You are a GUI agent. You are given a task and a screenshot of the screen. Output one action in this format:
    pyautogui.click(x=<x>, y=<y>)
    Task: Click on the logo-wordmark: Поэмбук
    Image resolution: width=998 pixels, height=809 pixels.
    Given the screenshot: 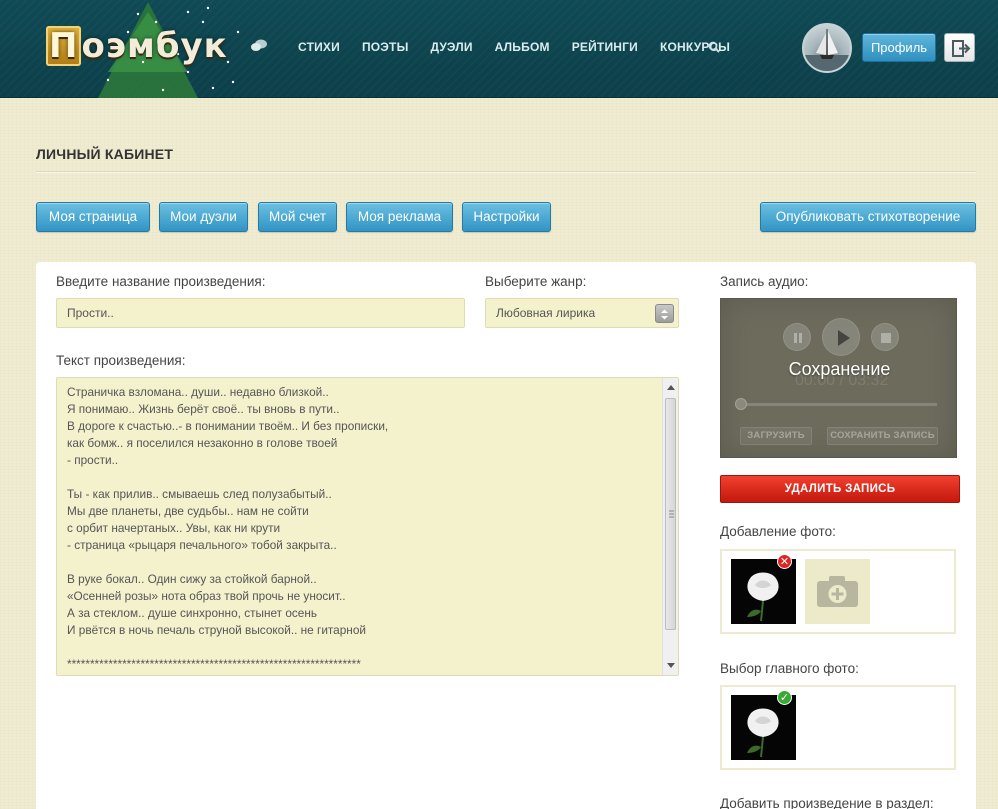 What is the action you would take?
    pyautogui.click(x=137, y=46)
    